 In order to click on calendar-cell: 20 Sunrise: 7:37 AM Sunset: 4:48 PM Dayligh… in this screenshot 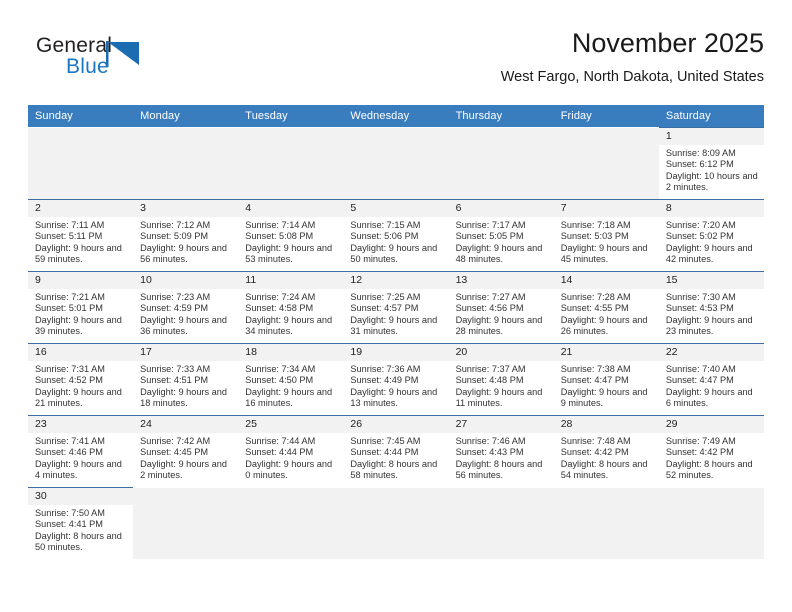, I will do `click(501, 379)`.